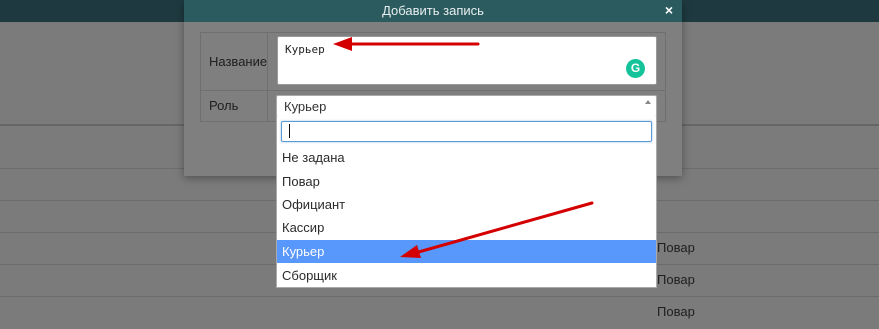 This screenshot has width=879, height=329. Describe the element at coordinates (648, 102) in the screenshot. I see `caret-up-icon` at that location.